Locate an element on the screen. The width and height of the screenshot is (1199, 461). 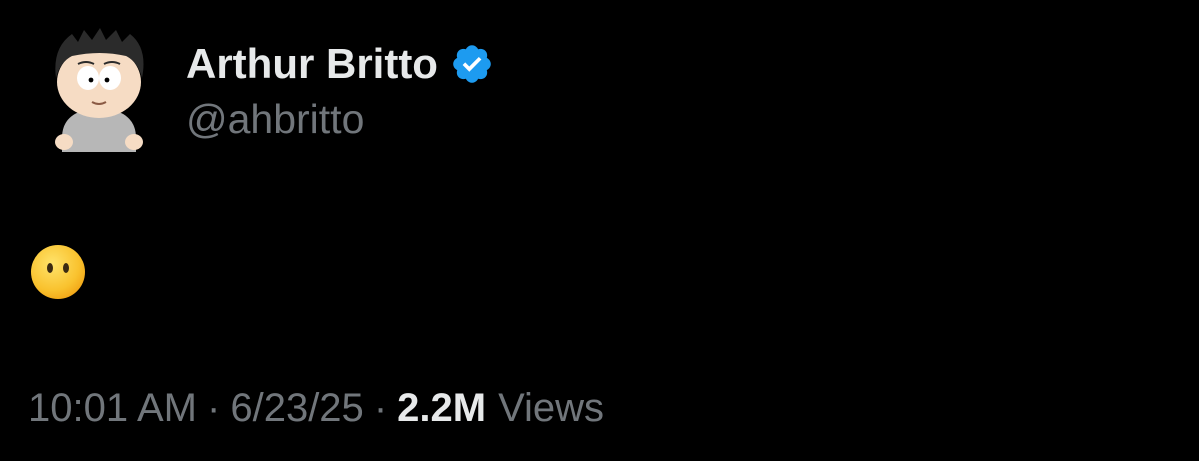
post-content is located at coordinates (60, 274).